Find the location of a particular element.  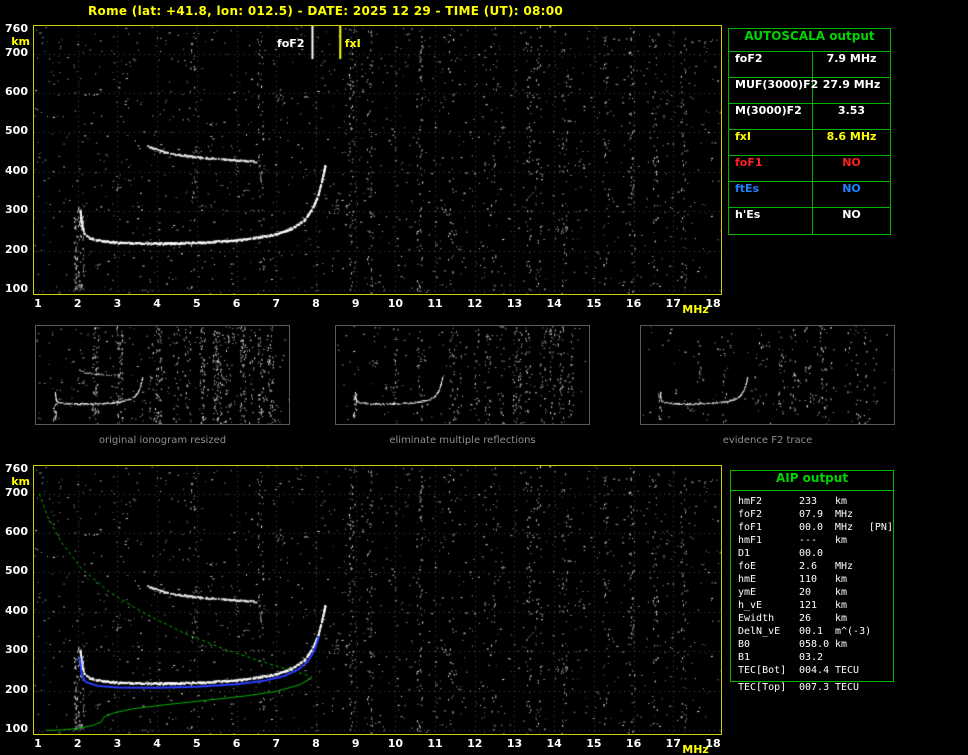

autoscala-row: M(3000)F2 3.53 is located at coordinates (809, 117).